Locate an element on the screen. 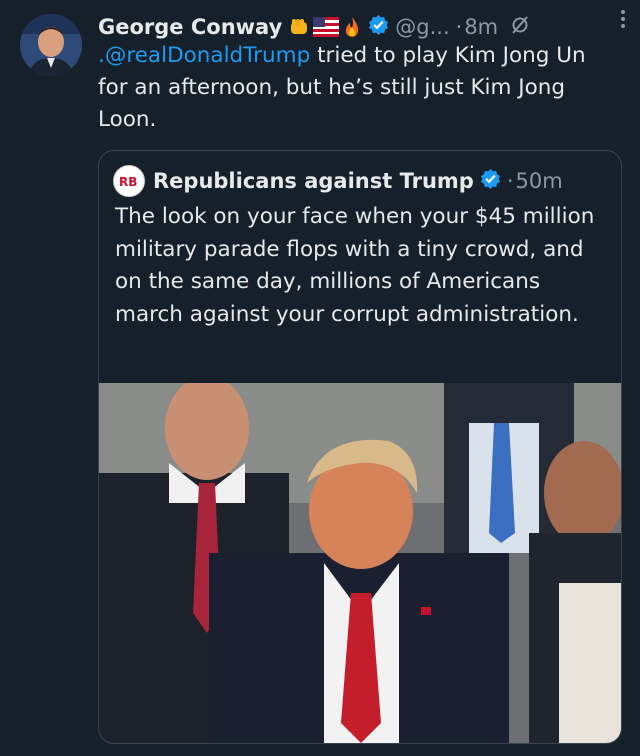 The width and height of the screenshot is (640, 756). fire-emoji is located at coordinates (352, 27).